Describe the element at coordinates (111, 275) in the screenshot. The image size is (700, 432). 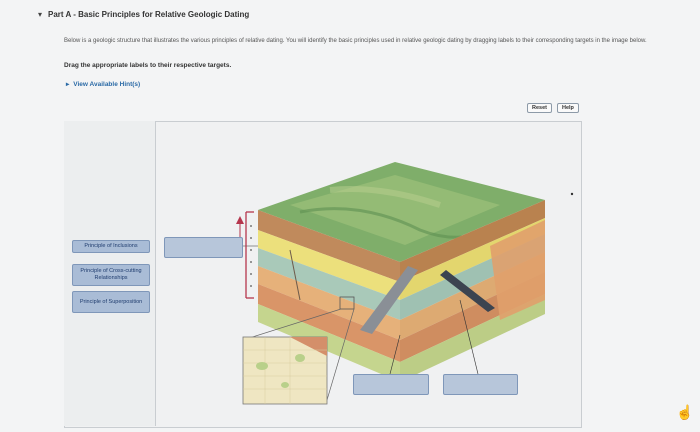
I see `label-principle-of-cross-cutting: Principle of Cross-cutting Relationships` at that location.